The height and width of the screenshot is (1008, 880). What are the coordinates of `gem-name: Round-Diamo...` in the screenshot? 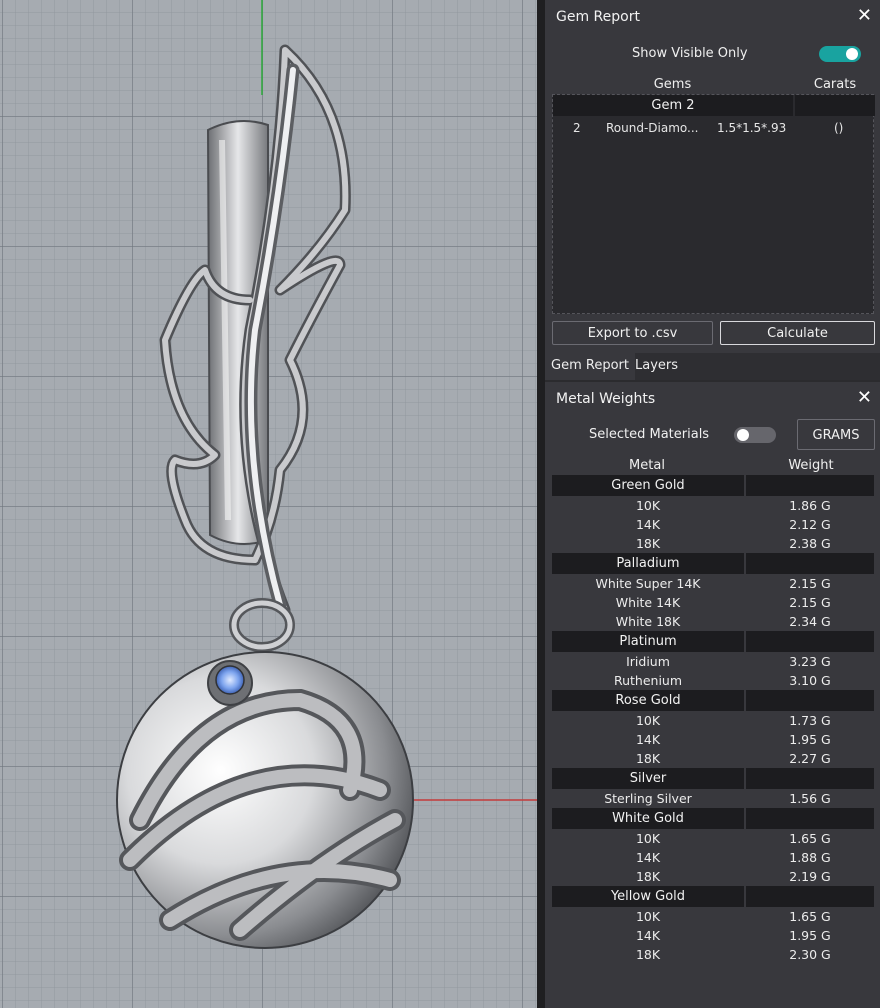 It's located at (652, 128).